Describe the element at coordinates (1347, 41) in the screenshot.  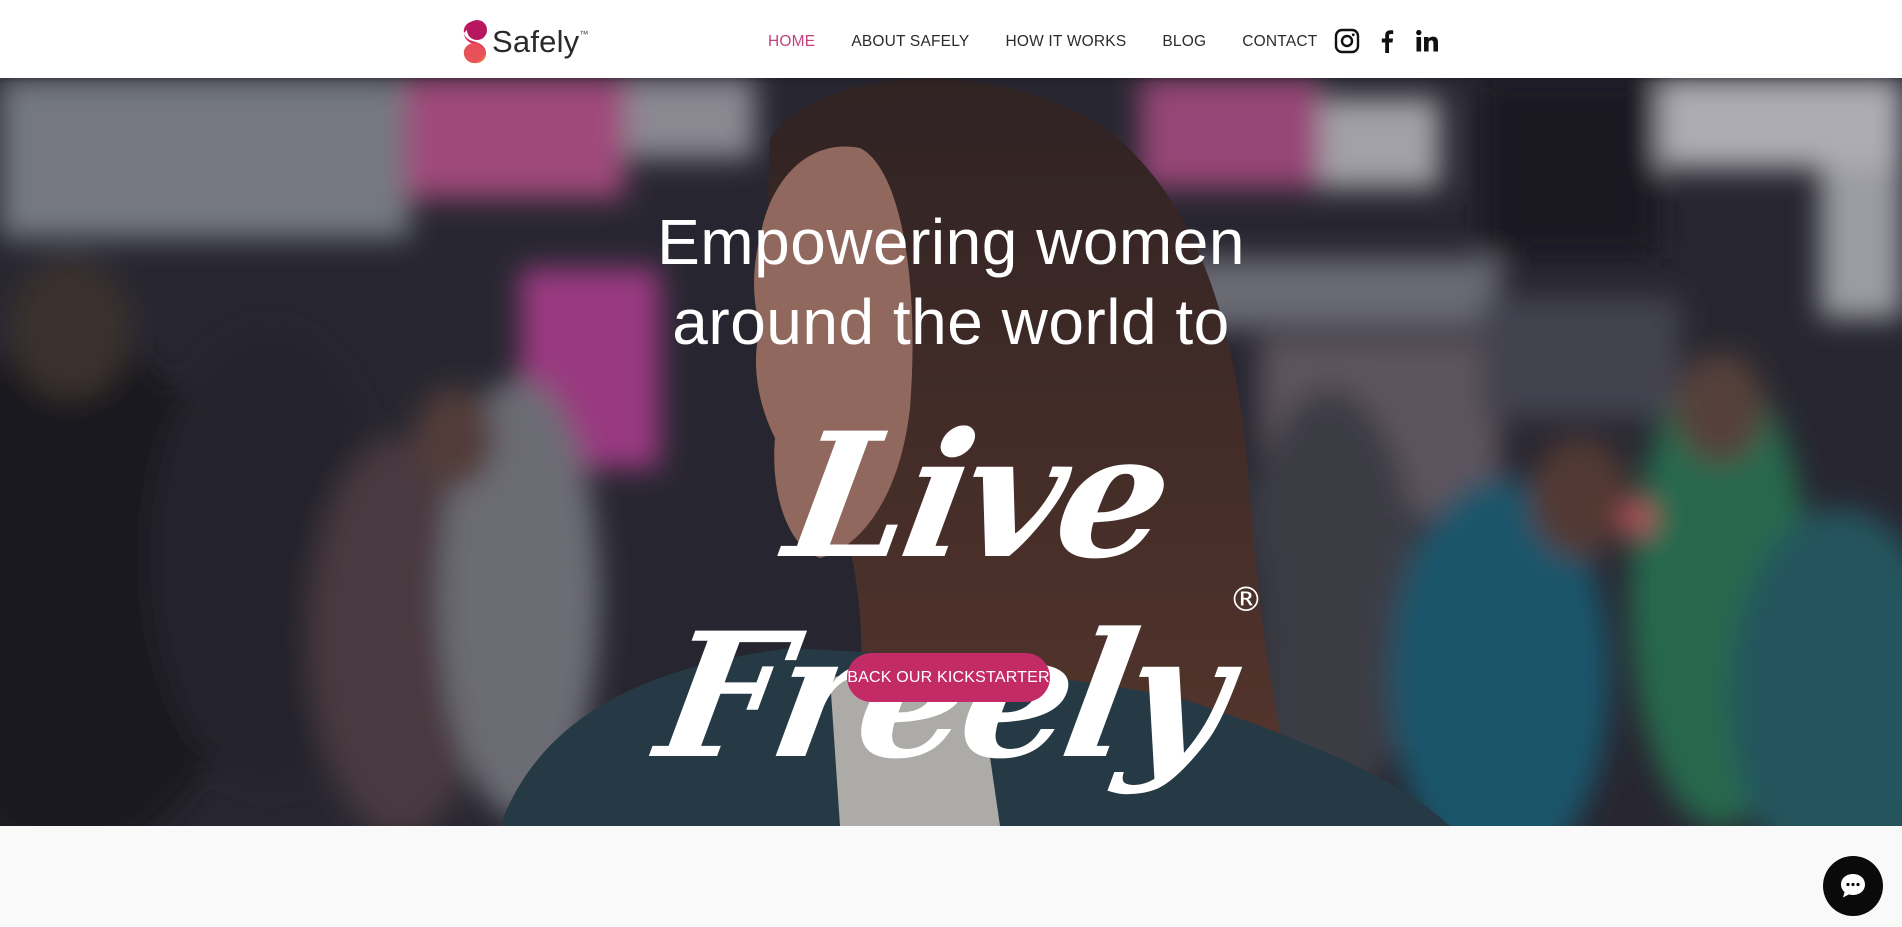
I see `instagram-icon` at that location.